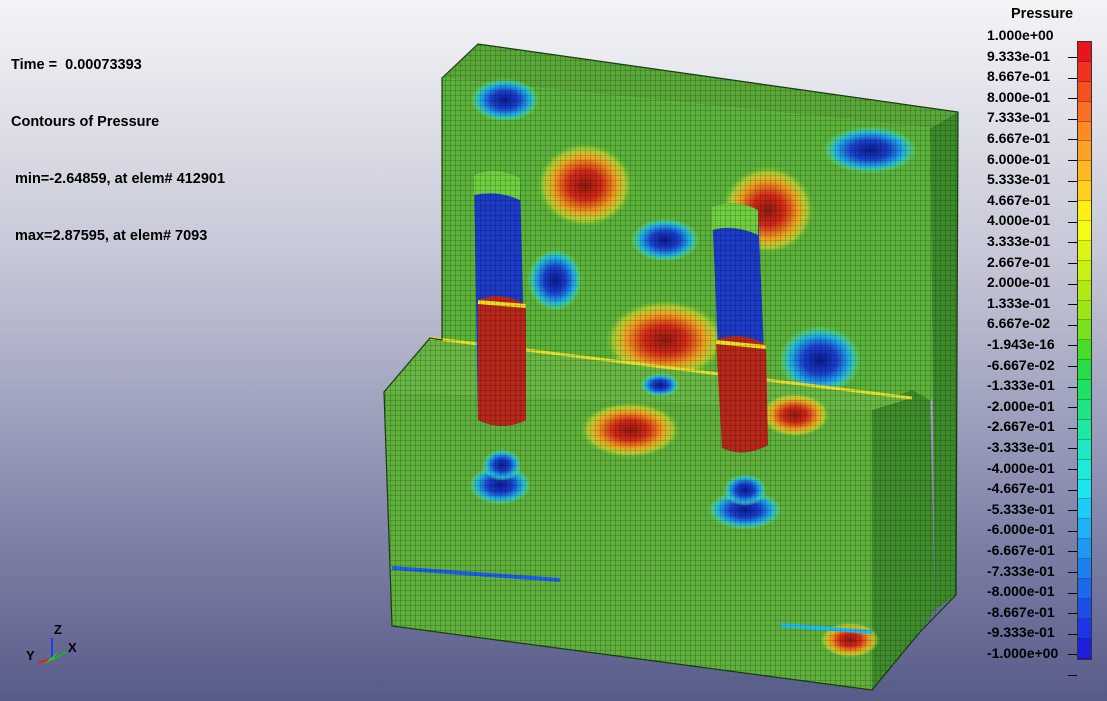  I want to click on axis-triad: Z Y X, so click(54, 647).